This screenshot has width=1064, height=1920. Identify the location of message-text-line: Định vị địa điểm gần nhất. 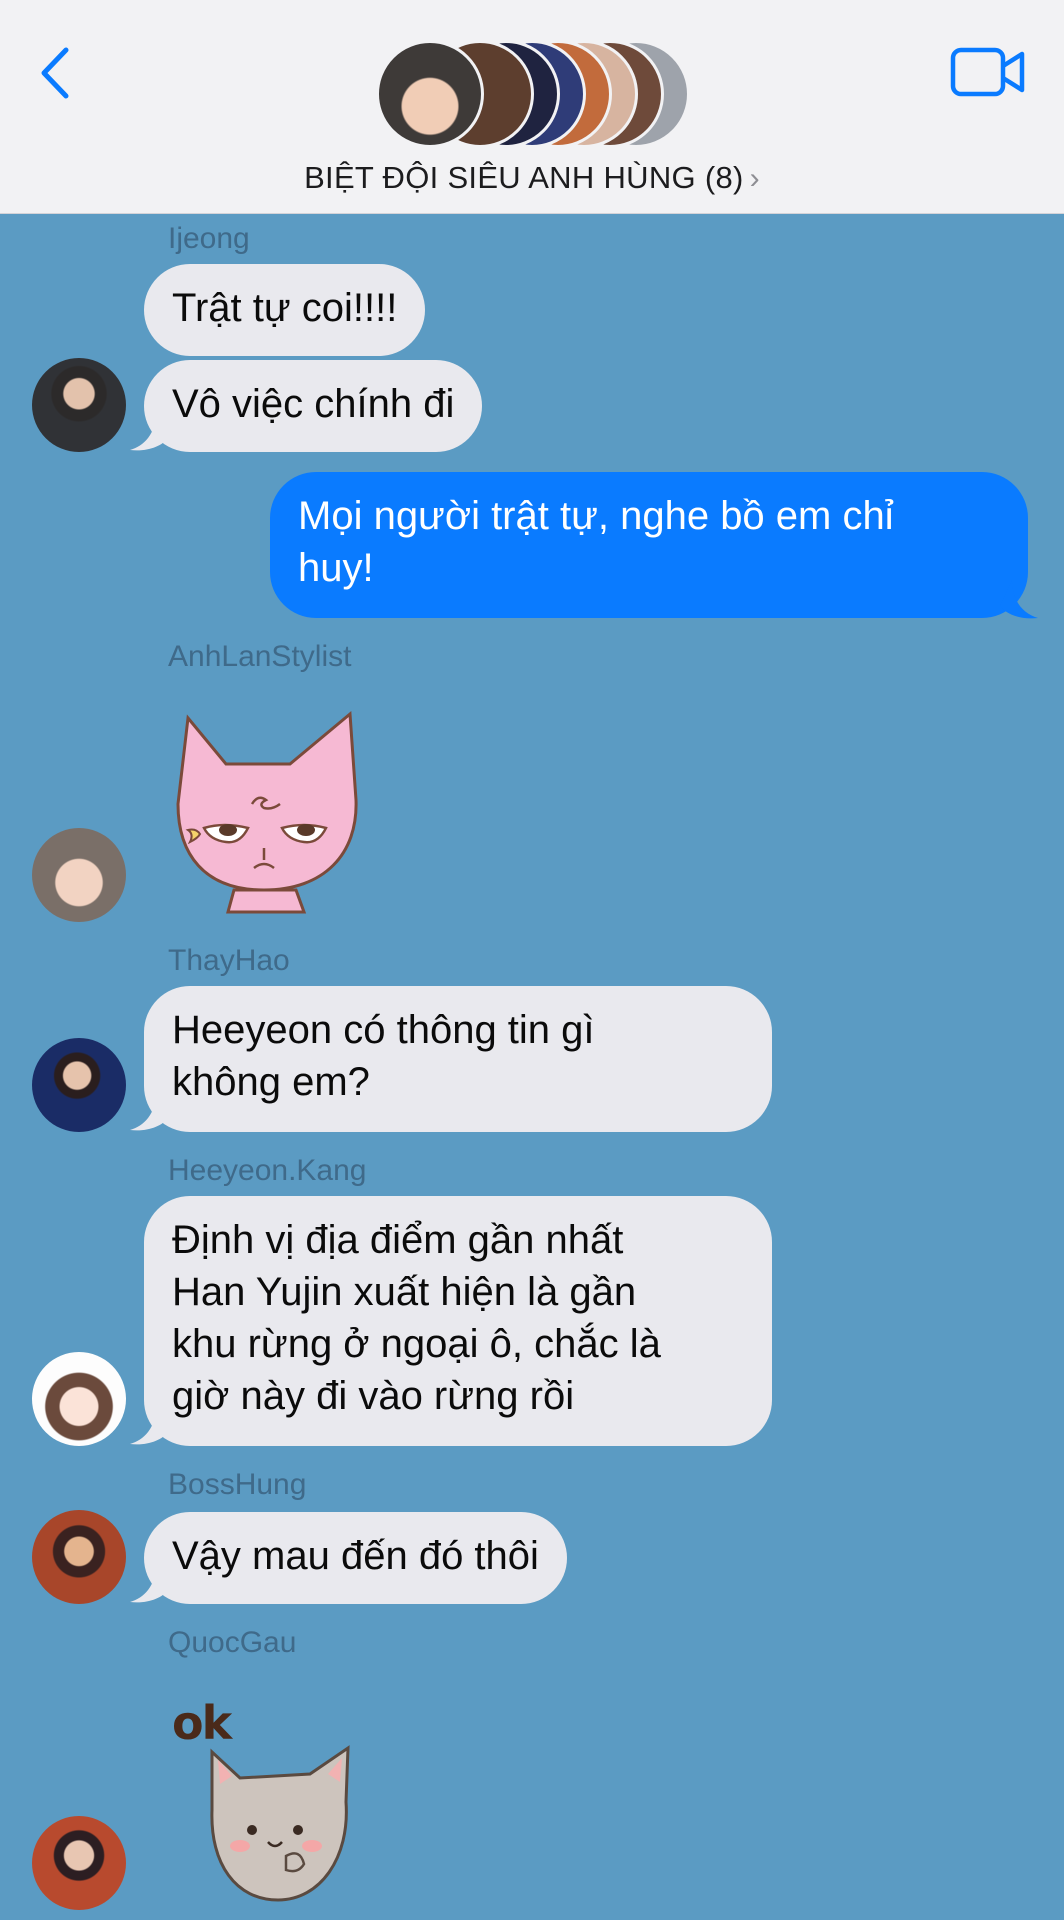
(398, 1240).